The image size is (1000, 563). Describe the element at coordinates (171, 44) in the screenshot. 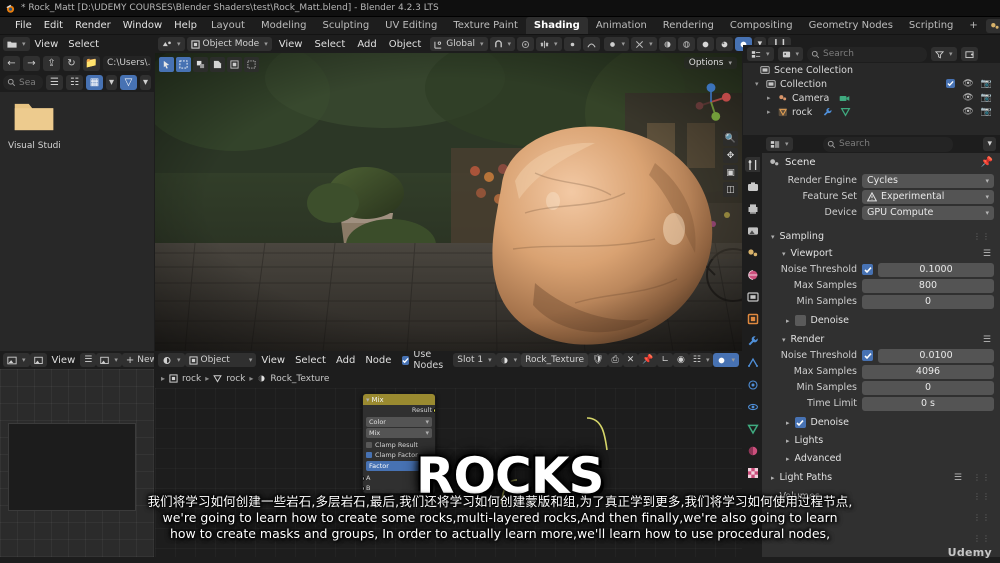

I see `editor-type-selector-viewport` at that location.